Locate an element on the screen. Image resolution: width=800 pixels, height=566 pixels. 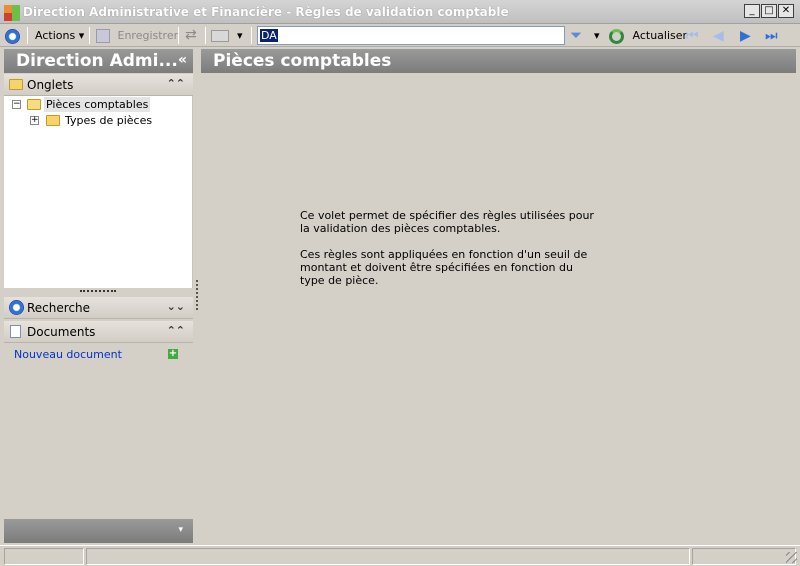
actions-menu: Actions ▾ is located at coordinates (59, 35).